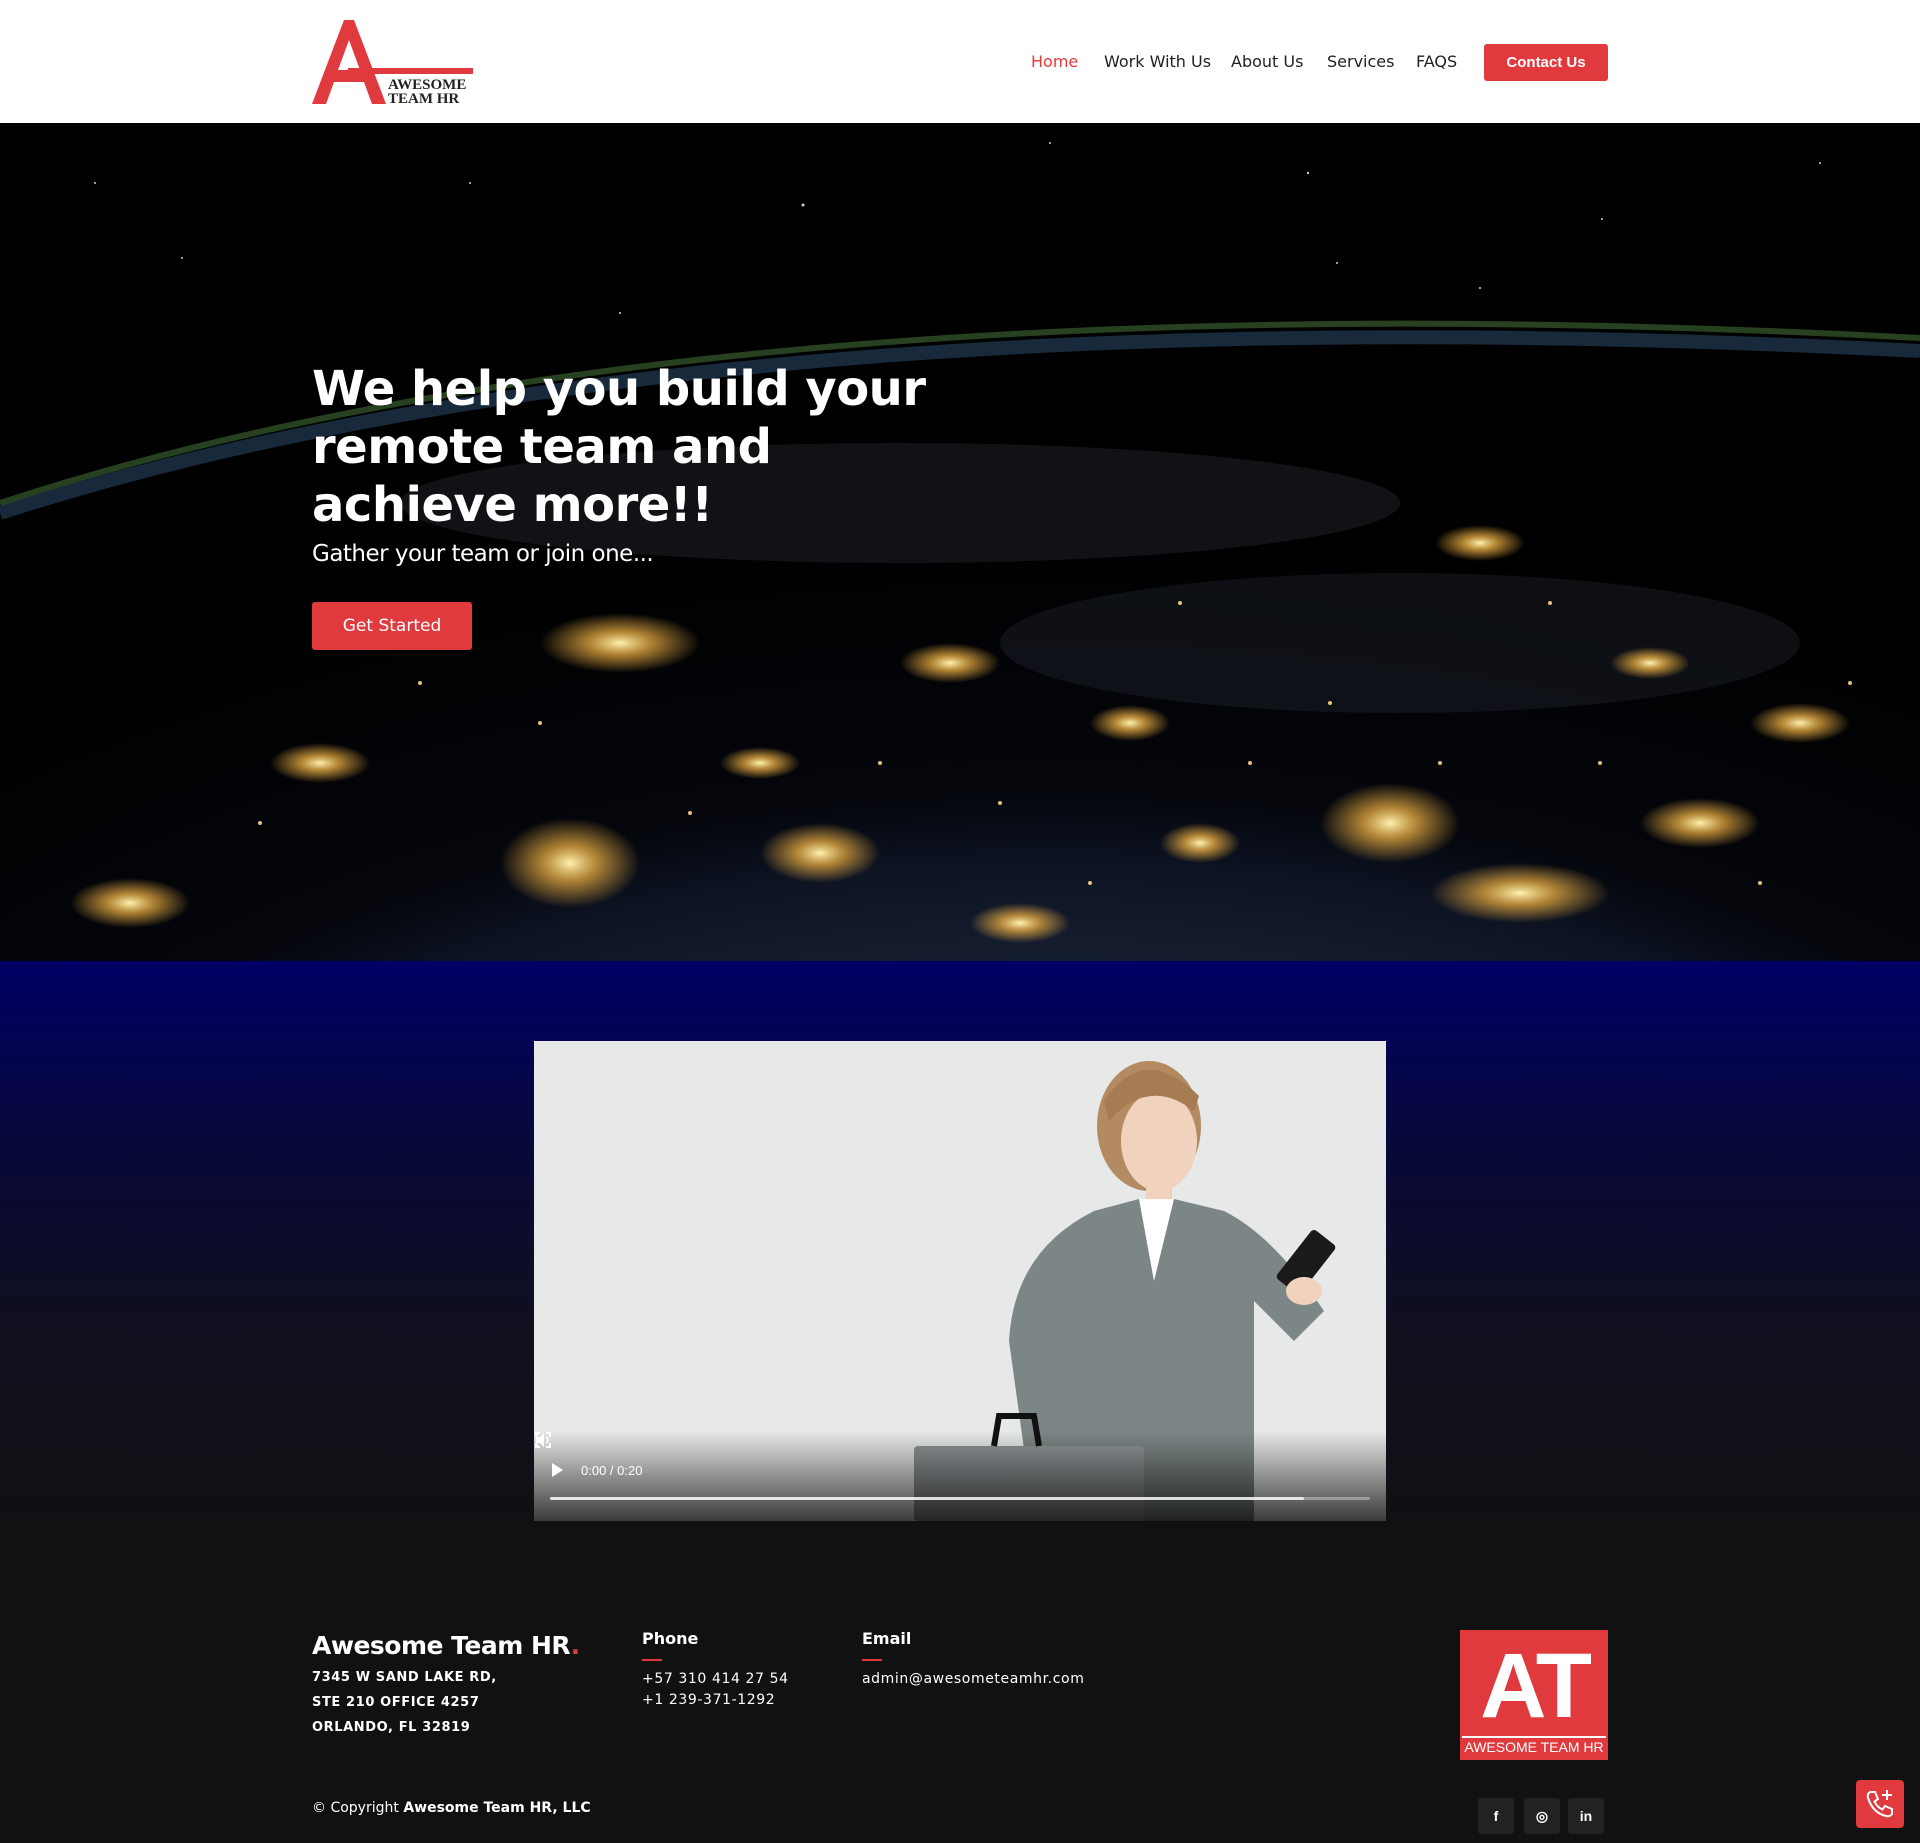  What do you see at coordinates (715, 1679) in the screenshot?
I see `footer-phone-1: +57 310 414 27 54` at bounding box center [715, 1679].